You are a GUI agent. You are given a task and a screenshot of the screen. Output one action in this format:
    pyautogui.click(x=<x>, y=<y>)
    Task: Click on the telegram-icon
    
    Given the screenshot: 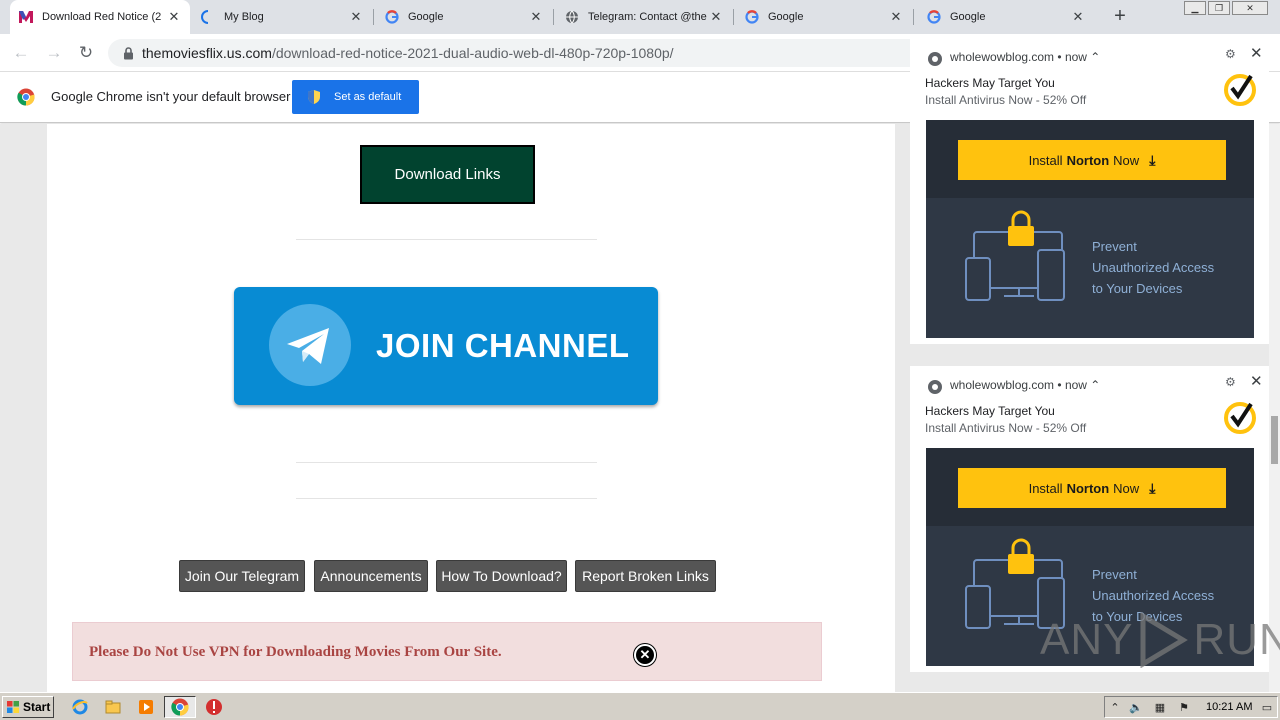 What is the action you would take?
    pyautogui.click(x=310, y=345)
    